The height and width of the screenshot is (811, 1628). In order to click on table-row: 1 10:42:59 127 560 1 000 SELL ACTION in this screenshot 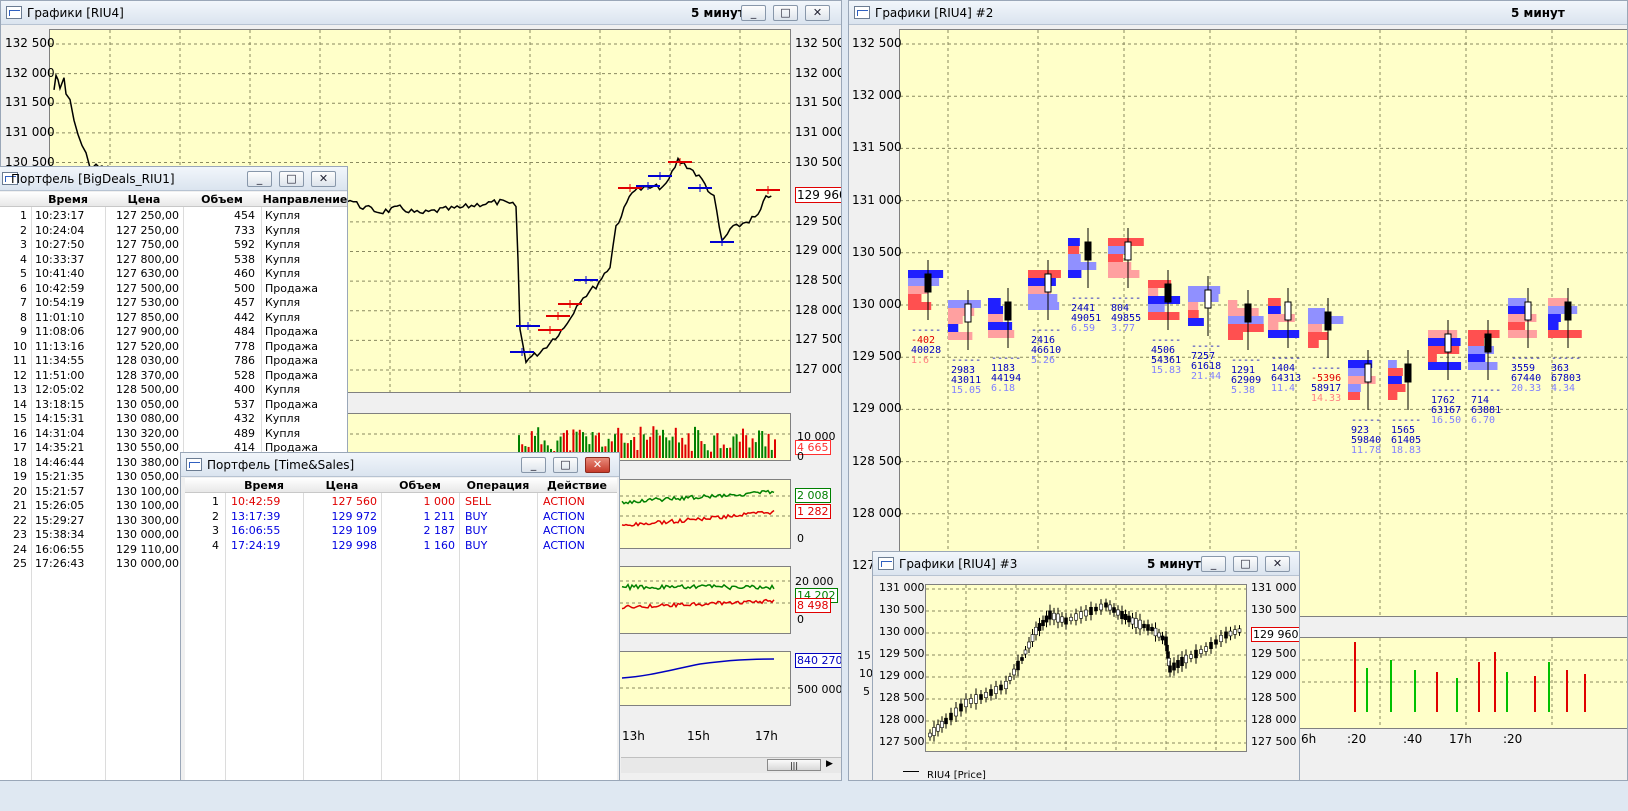, I will do `click(401, 501)`.